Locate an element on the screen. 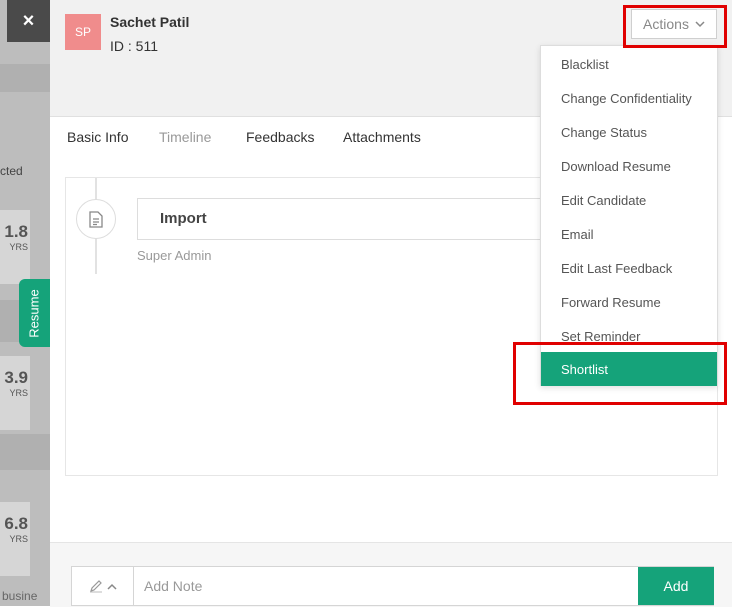 The height and width of the screenshot is (607, 732). resume-tab: Resume is located at coordinates (34, 313).